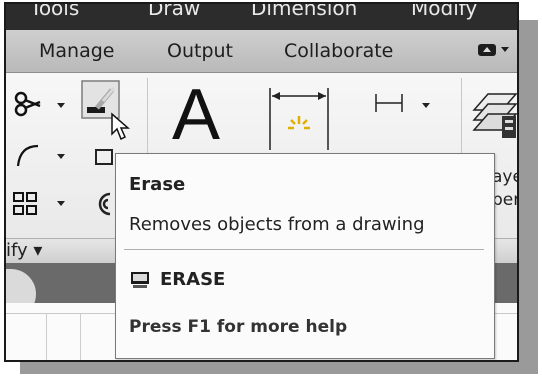 The height and width of the screenshot is (376, 542). What do you see at coordinates (390, 103) in the screenshot?
I see `dim-dropdown-icon` at bounding box center [390, 103].